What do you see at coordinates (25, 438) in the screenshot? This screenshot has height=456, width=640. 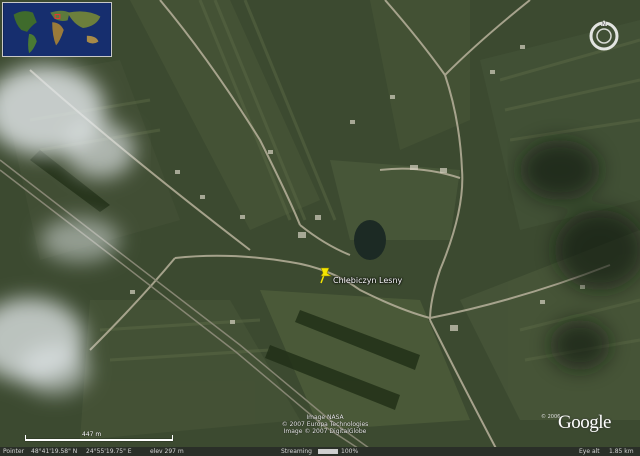 I see `scale-tick-left` at bounding box center [25, 438].